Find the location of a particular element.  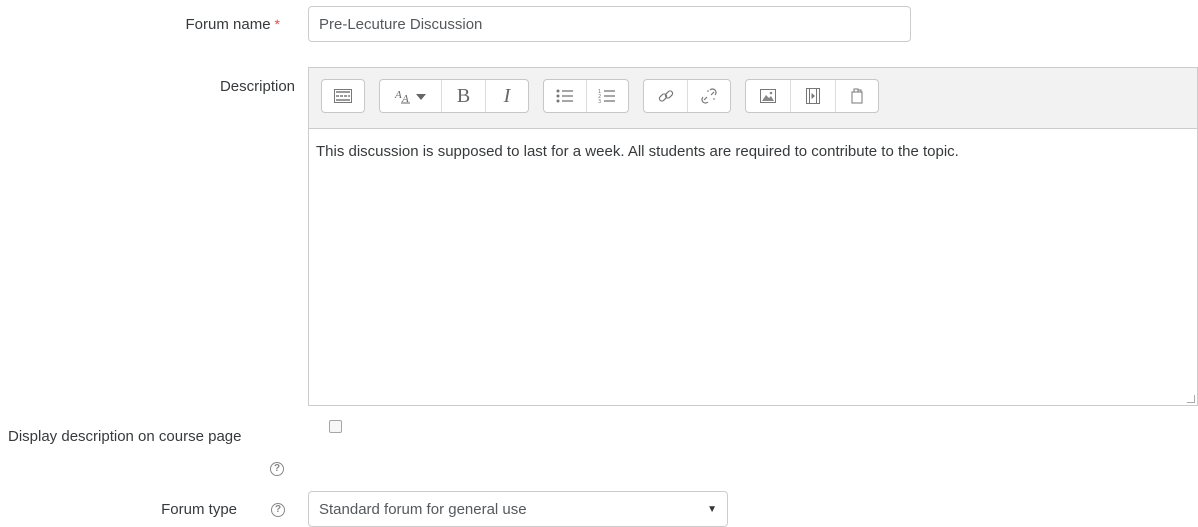

chevron-down-icon: ▼ is located at coordinates (712, 509).